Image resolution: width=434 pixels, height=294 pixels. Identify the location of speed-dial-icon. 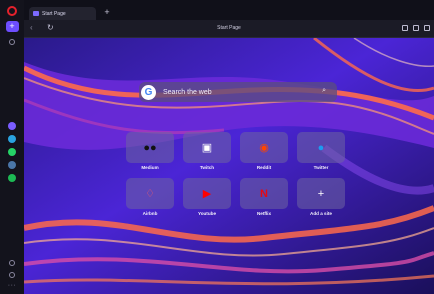
(36, 13).